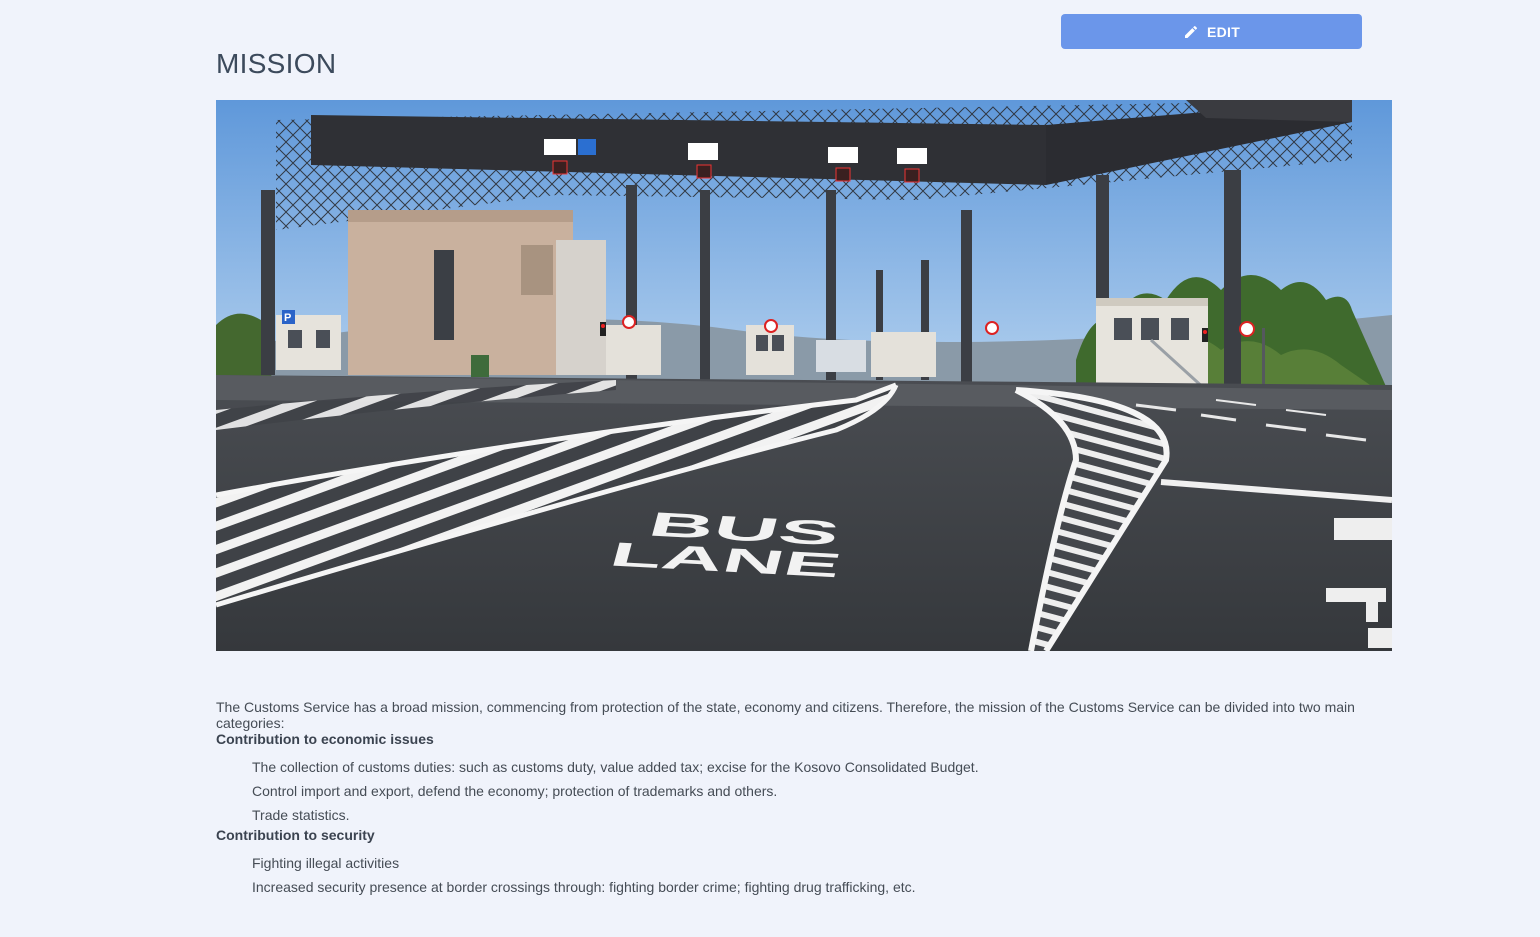  Describe the element at coordinates (1223, 31) in the screenshot. I see `edit-button-label: EDIT` at that location.